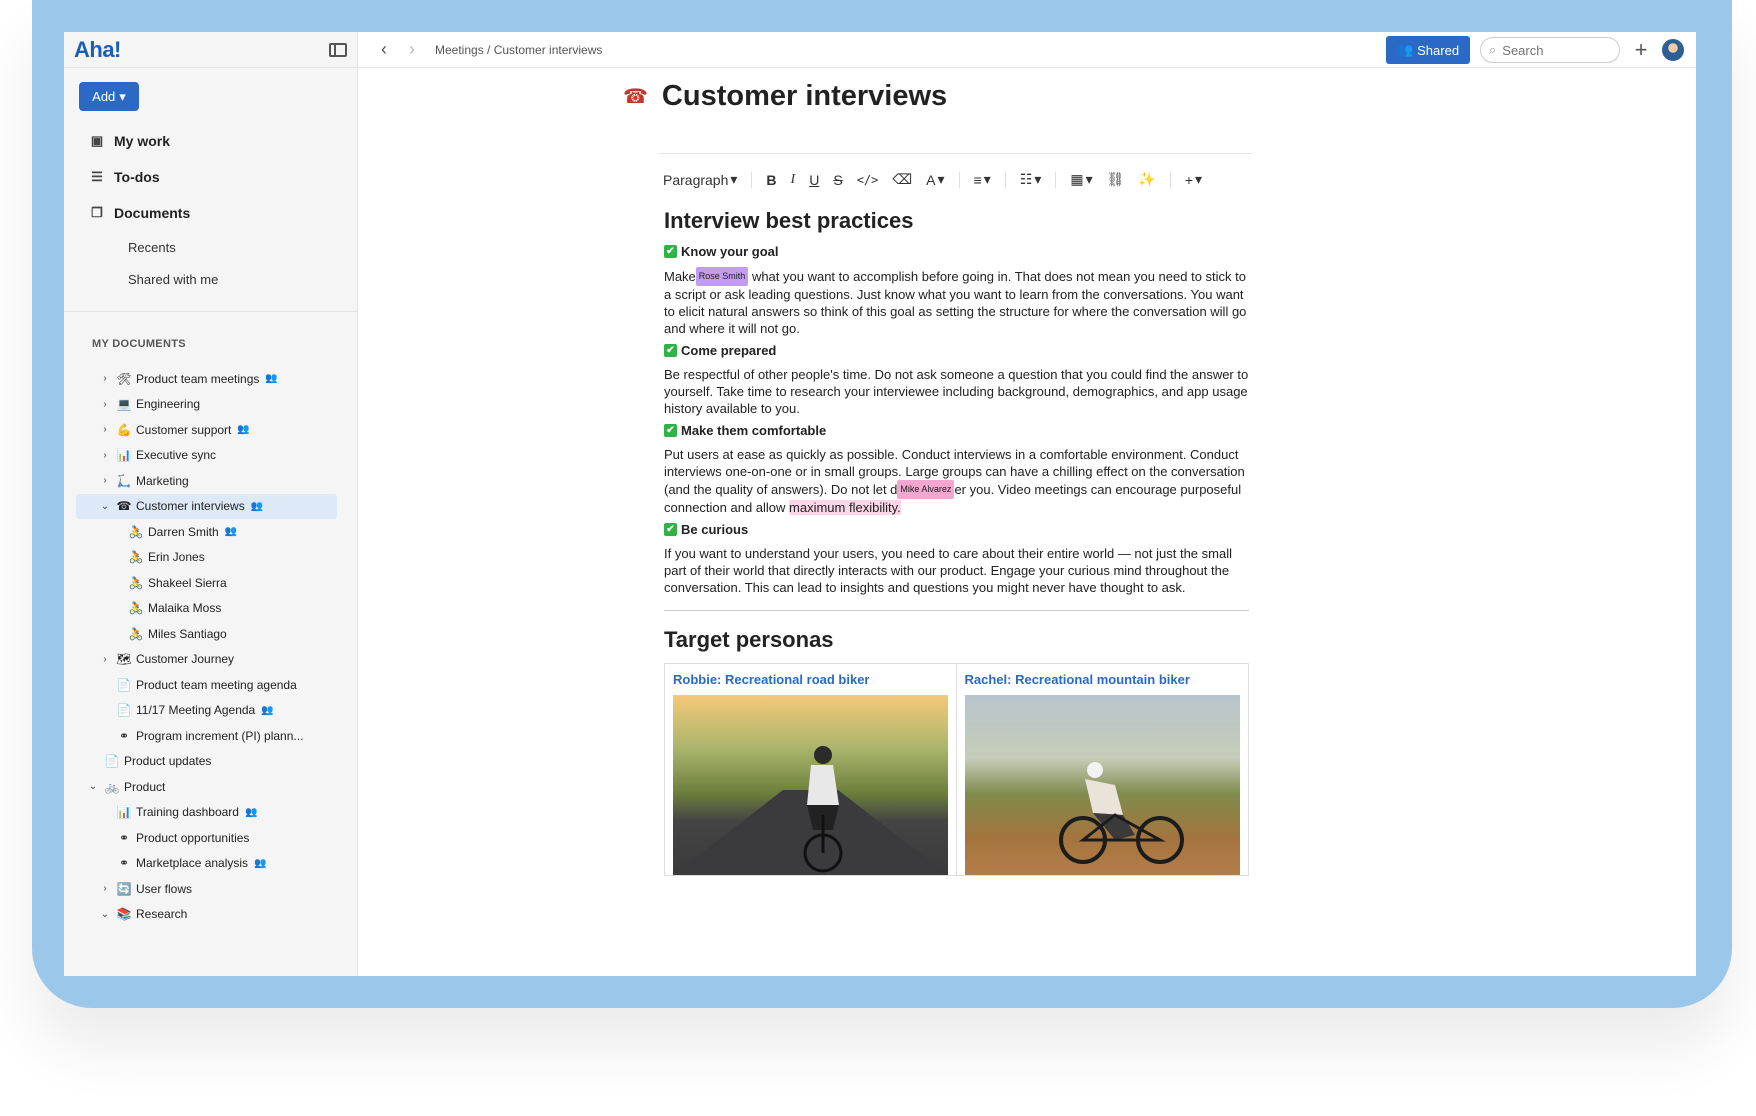 This screenshot has height=1116, width=1756. What do you see at coordinates (518, 50) in the screenshot?
I see `breadcrumb: Meetings / Customer interviews` at bounding box center [518, 50].